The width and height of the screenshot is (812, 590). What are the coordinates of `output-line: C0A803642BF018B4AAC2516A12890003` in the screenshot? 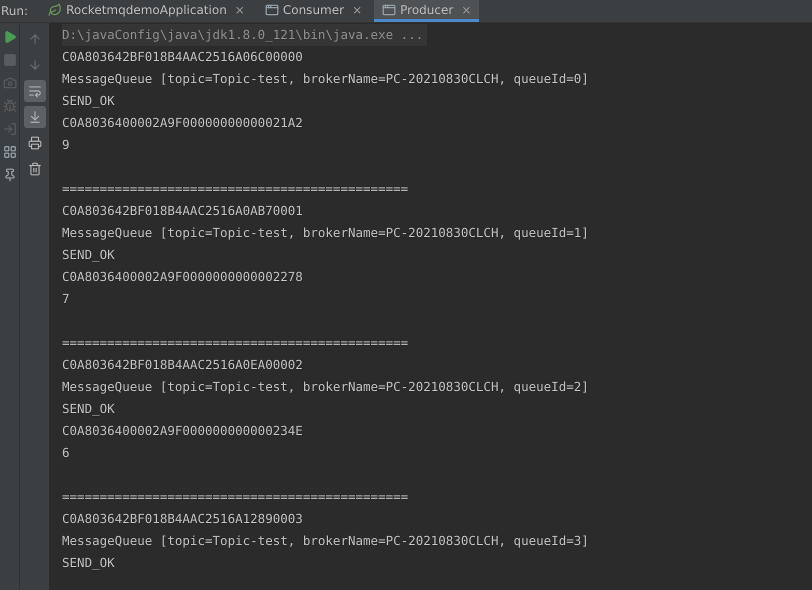 It's located at (182, 519).